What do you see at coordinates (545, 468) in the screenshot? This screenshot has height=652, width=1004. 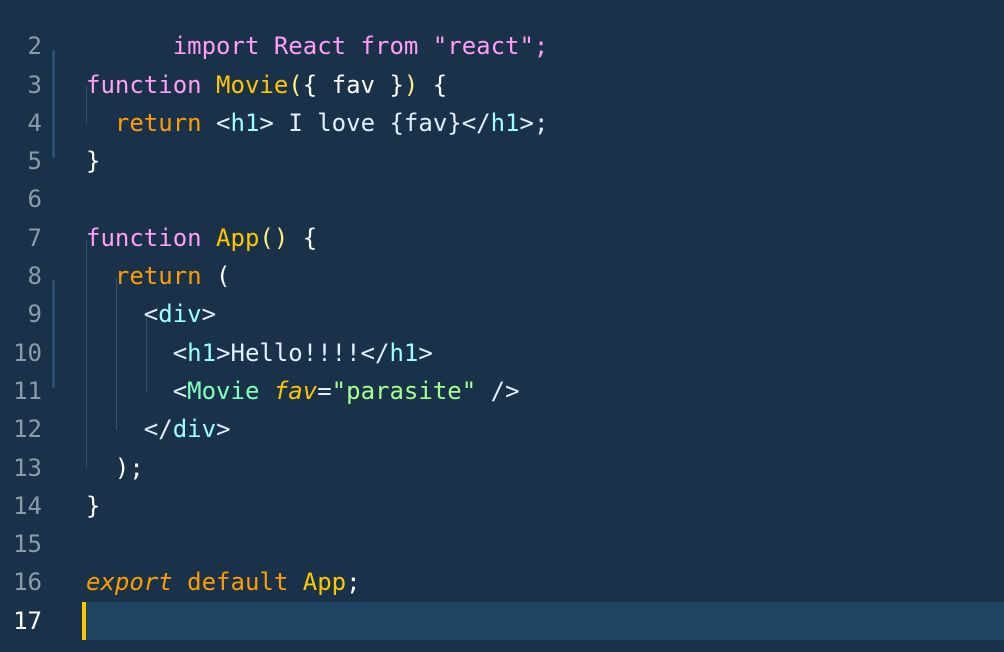 I see `code-line-13: );` at bounding box center [545, 468].